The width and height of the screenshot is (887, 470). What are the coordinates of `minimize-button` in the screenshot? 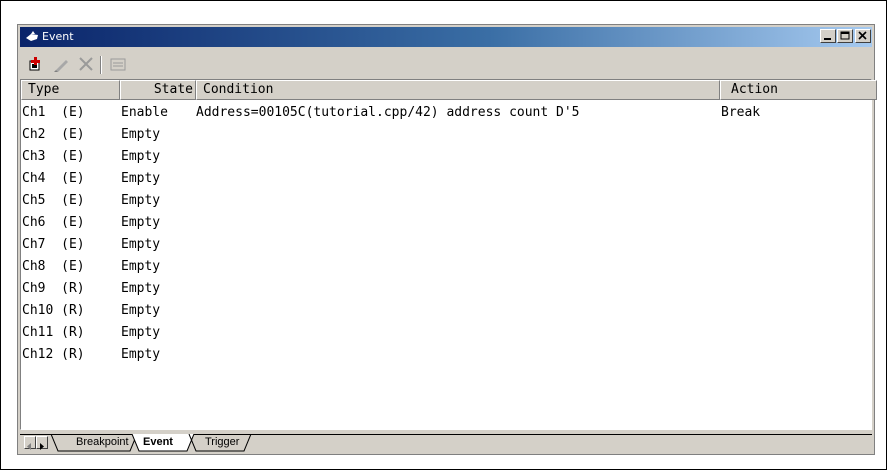 It's located at (828, 36).